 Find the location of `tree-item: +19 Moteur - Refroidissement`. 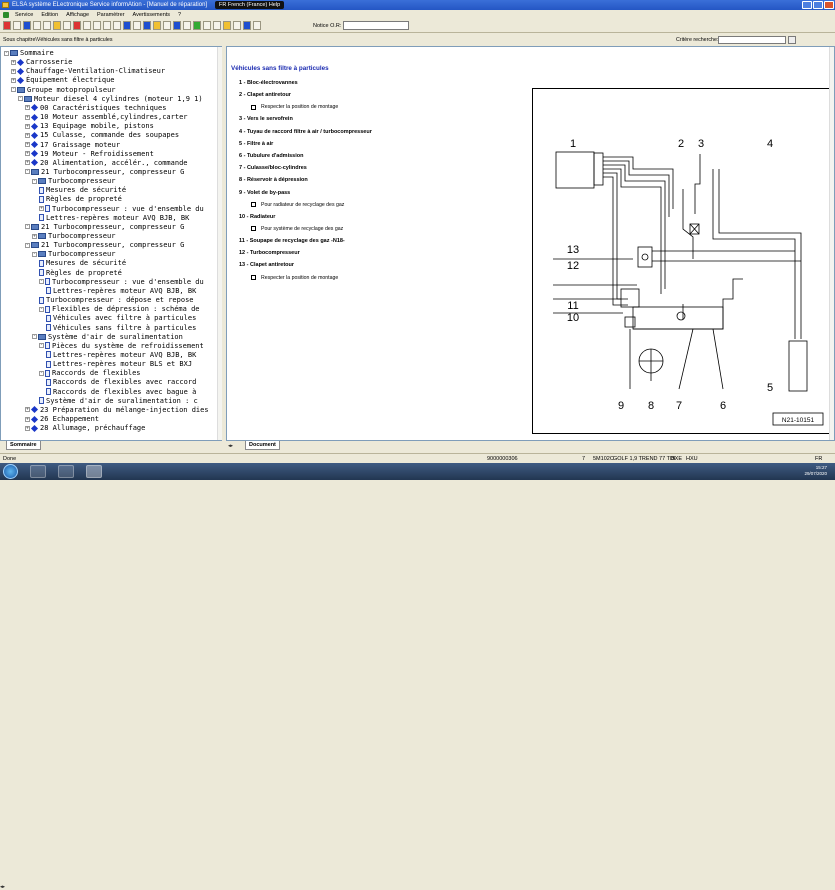

tree-item: +19 Moteur - Refroidissement is located at coordinates (89, 155).